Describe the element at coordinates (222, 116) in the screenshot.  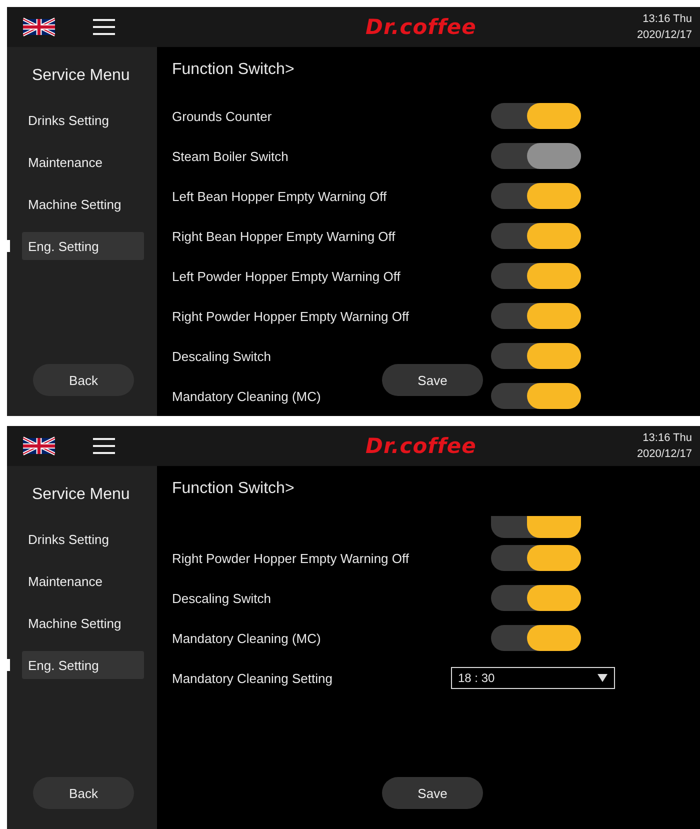
I see `setting-label: Grounds Counter` at that location.